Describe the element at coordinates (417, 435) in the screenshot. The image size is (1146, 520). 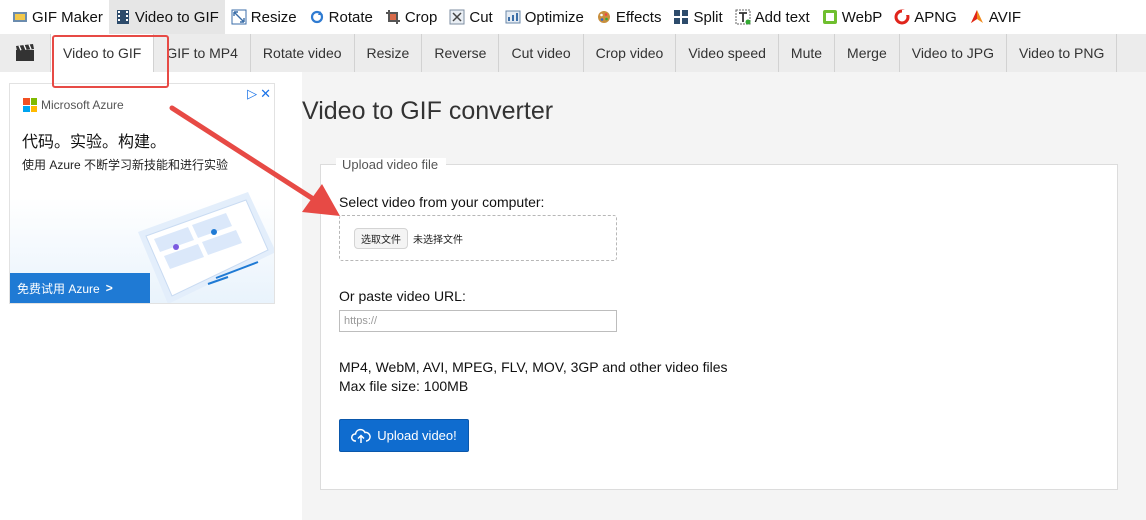
I see `upload-button-label: Upload video!` at that location.